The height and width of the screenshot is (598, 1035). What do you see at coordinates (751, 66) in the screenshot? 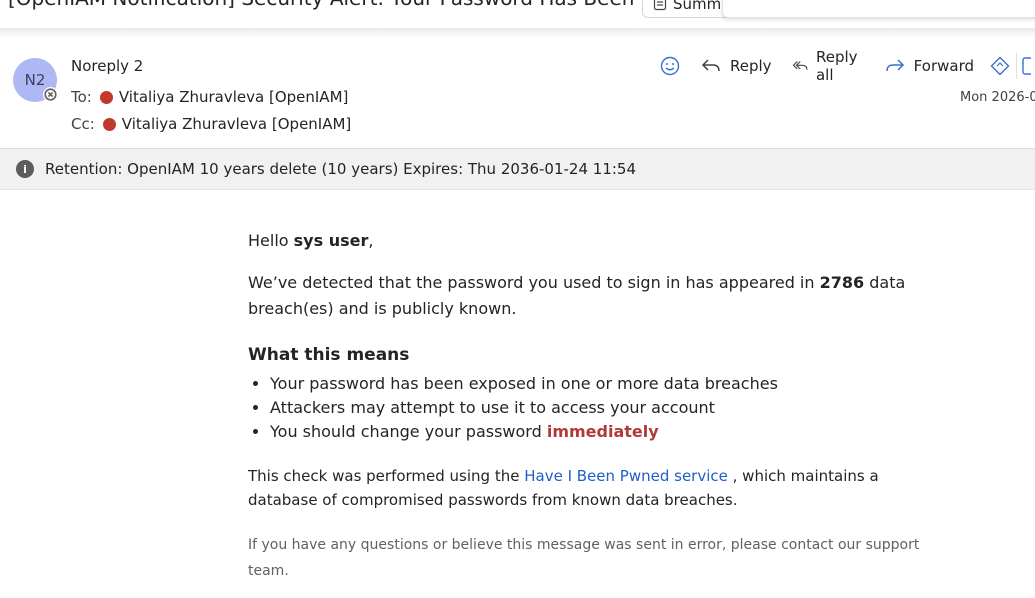
I see `reply-label: Reply` at bounding box center [751, 66].